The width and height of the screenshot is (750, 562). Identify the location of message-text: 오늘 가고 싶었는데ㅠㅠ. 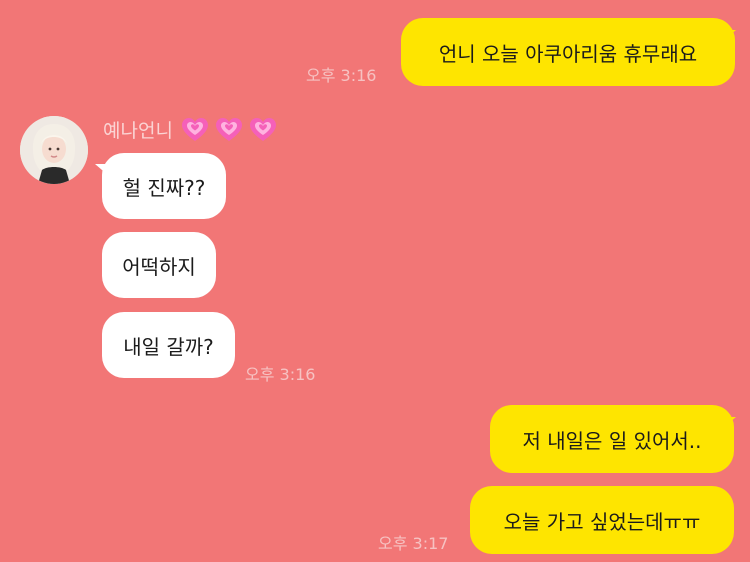
(602, 521).